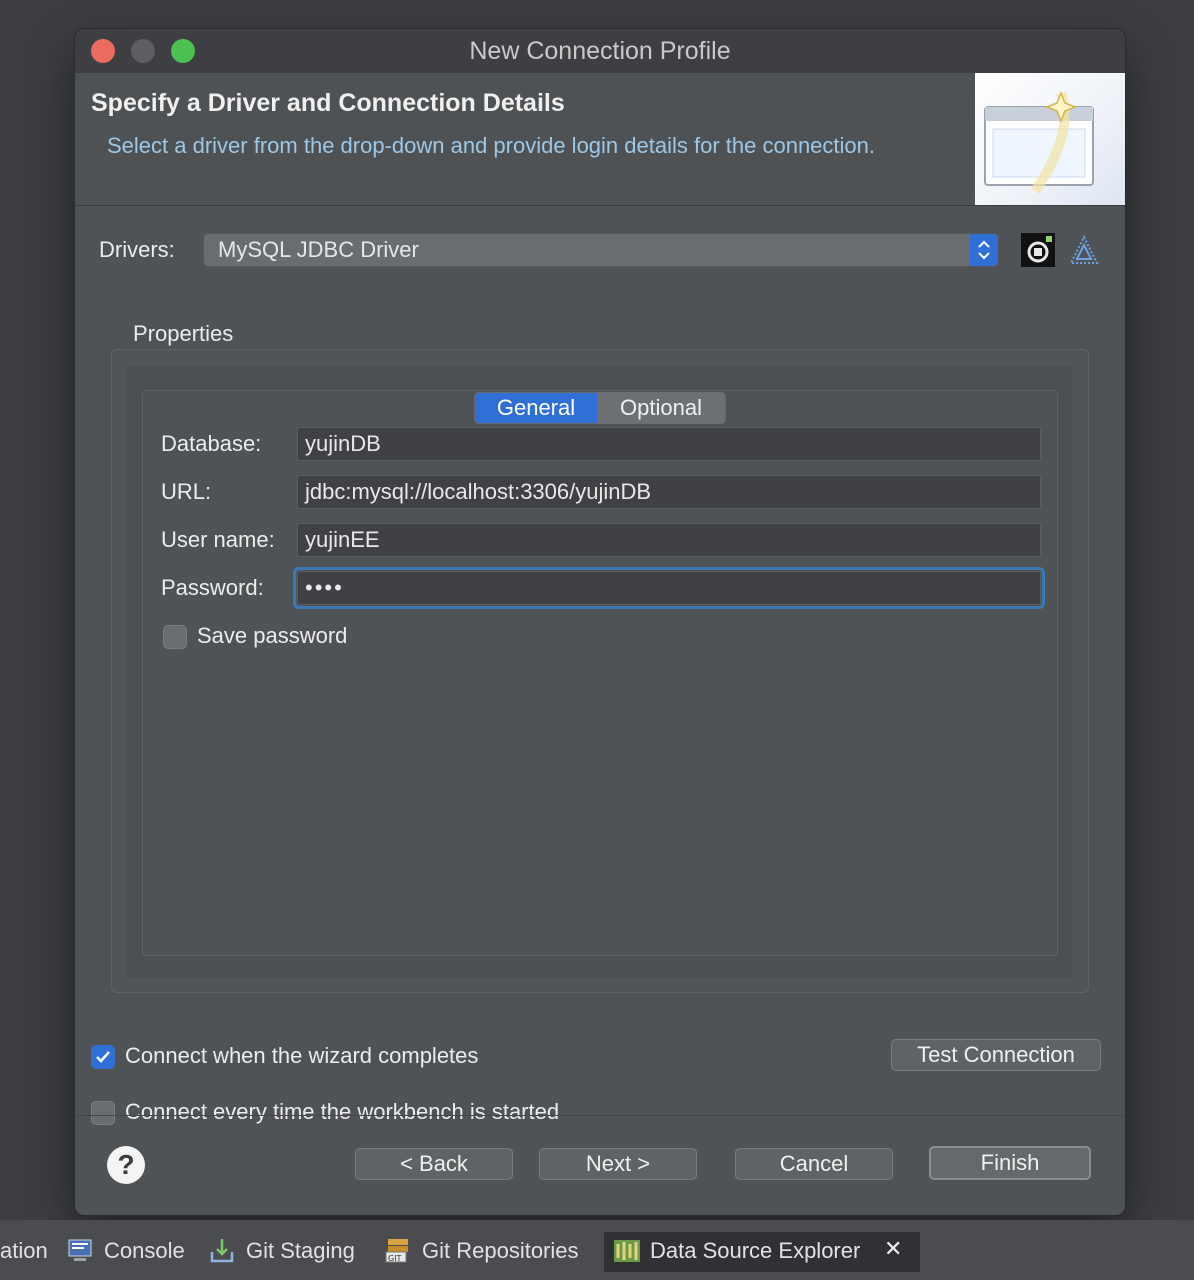  Describe the element at coordinates (755, 1250) in the screenshot. I see `tab-data-source-explorer-label: Data Source Explorer` at that location.